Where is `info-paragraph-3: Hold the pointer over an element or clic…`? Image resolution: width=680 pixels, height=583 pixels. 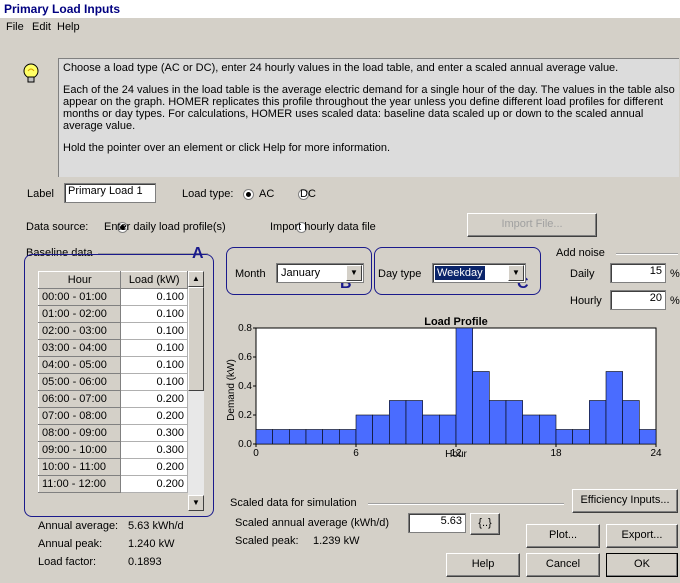 info-paragraph-3: Hold the pointer over an element or clic… is located at coordinates (227, 148).